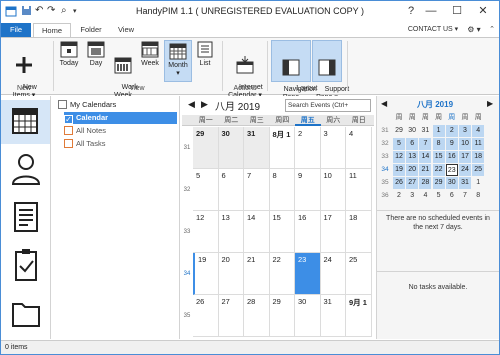  Describe the element at coordinates (359, 316) in the screenshot. I see `day-cell: 9月 1` at that location.